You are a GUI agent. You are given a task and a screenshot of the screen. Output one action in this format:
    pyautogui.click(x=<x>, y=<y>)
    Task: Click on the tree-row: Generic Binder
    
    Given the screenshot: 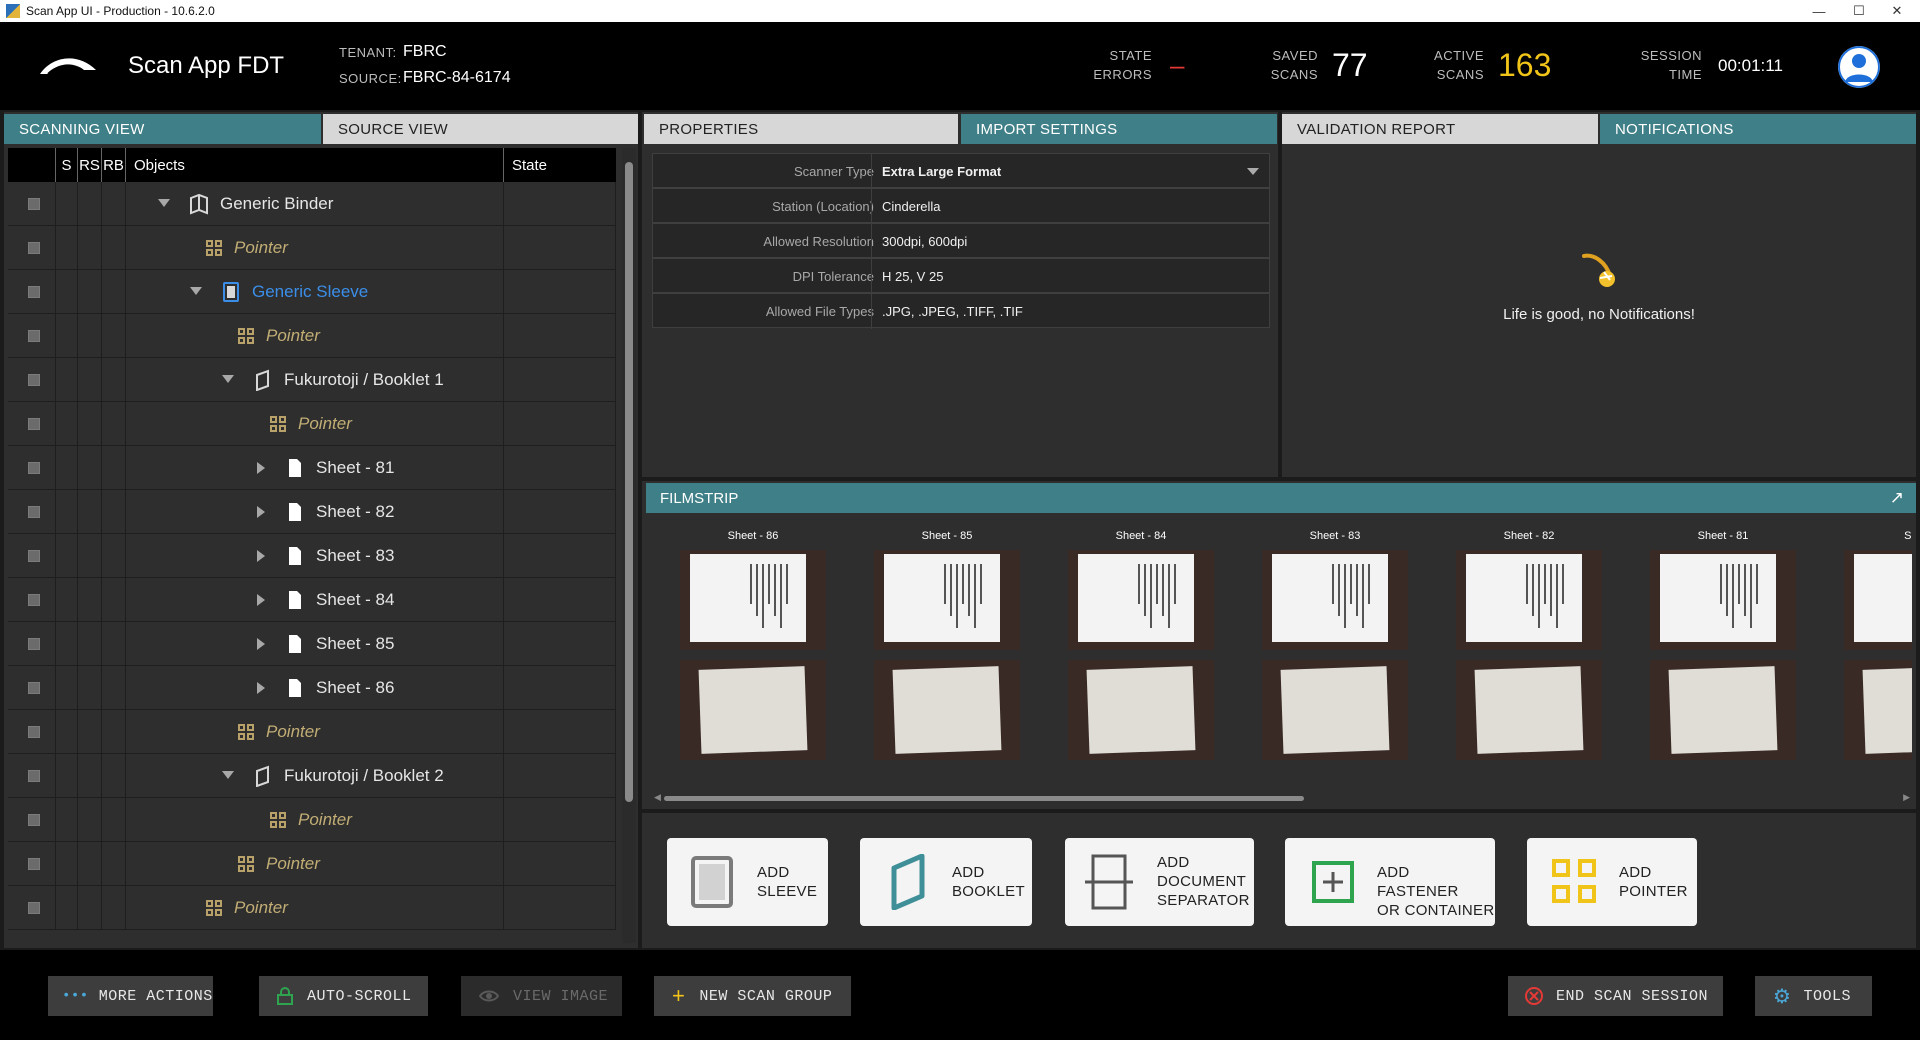 What is the action you would take?
    pyautogui.click(x=312, y=204)
    